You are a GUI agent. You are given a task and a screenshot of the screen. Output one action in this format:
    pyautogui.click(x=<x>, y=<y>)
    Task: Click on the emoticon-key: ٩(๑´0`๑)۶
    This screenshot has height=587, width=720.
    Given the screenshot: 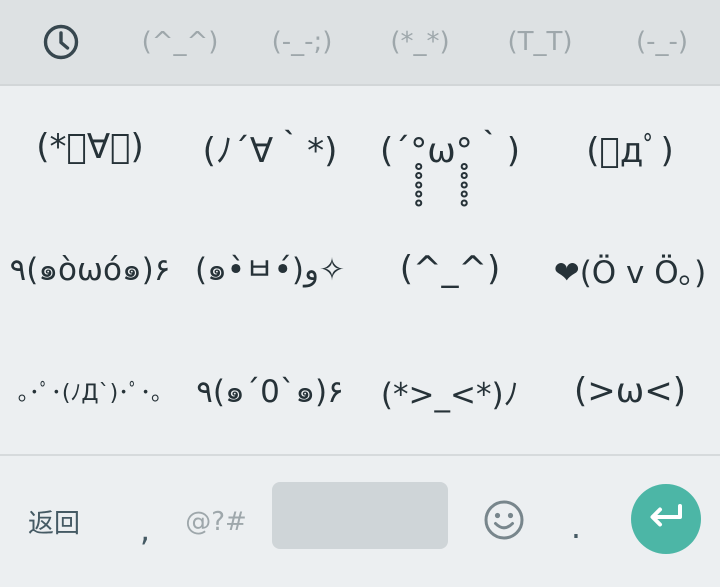 What is the action you would take?
    pyautogui.click(x=270, y=391)
    